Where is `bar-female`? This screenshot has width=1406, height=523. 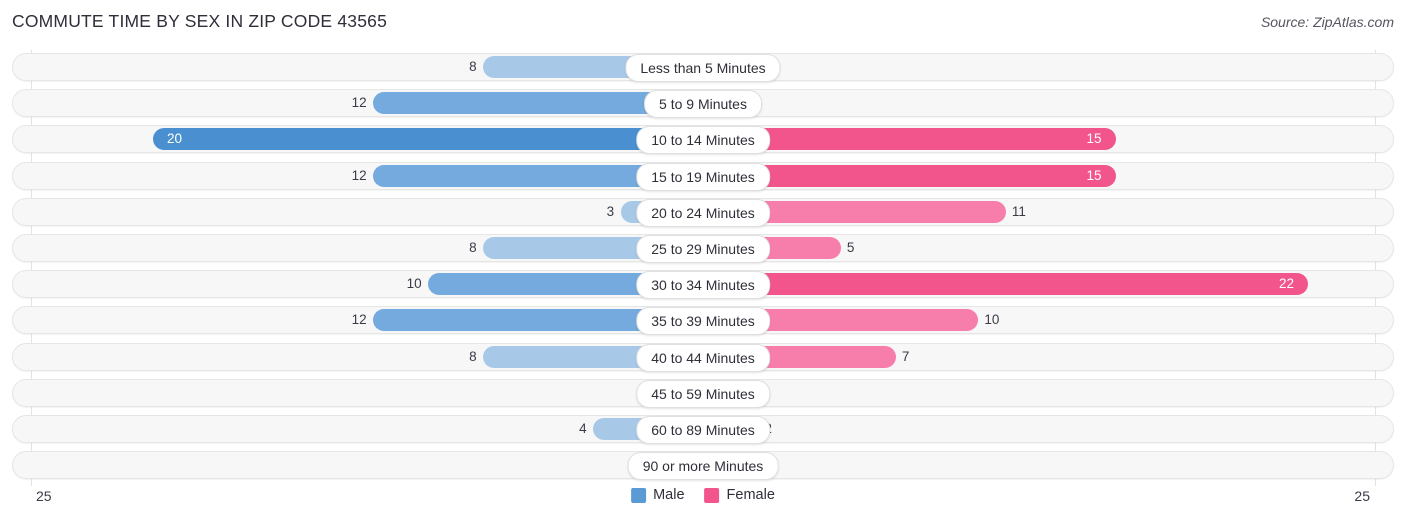
bar-female is located at coordinates (1006, 284).